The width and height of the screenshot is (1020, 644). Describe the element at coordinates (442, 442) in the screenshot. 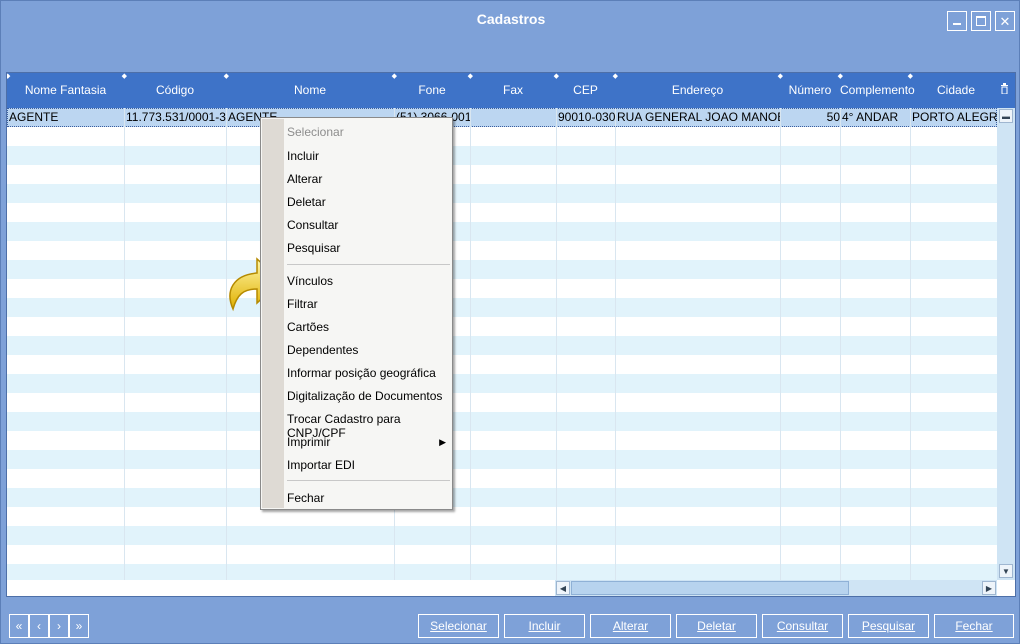

I see `submenu-arrow-icon: ▶` at that location.